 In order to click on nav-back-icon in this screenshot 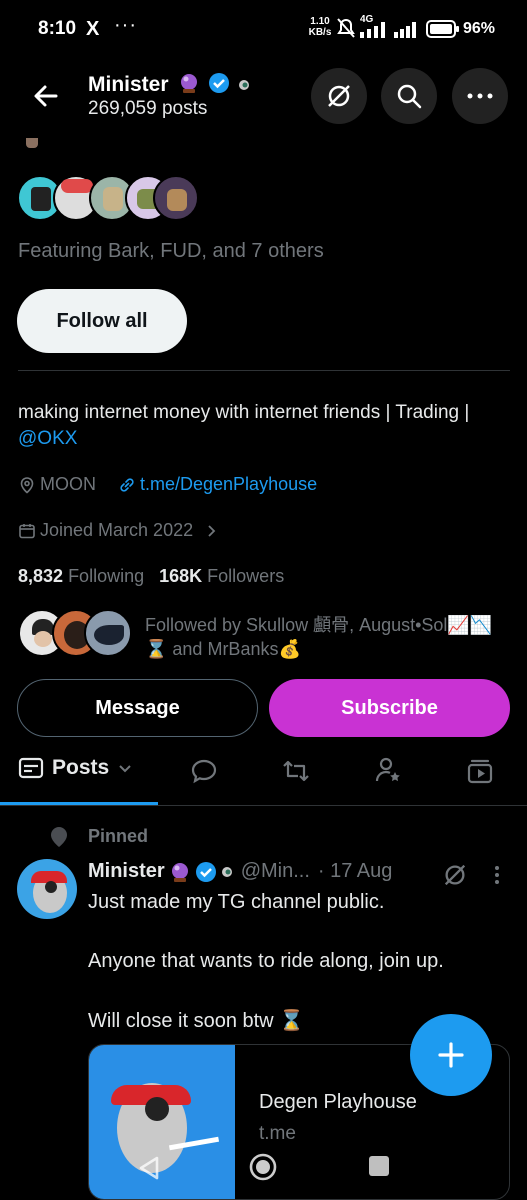, I will do `click(148, 1168)`.